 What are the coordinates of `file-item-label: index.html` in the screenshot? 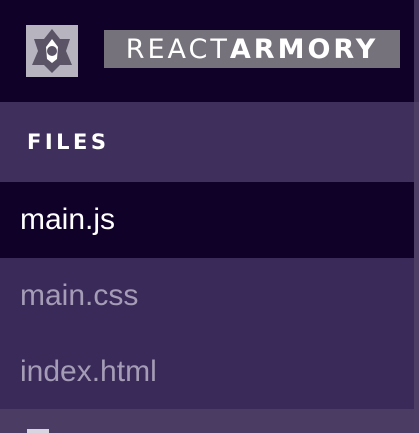 It's located at (88, 371).